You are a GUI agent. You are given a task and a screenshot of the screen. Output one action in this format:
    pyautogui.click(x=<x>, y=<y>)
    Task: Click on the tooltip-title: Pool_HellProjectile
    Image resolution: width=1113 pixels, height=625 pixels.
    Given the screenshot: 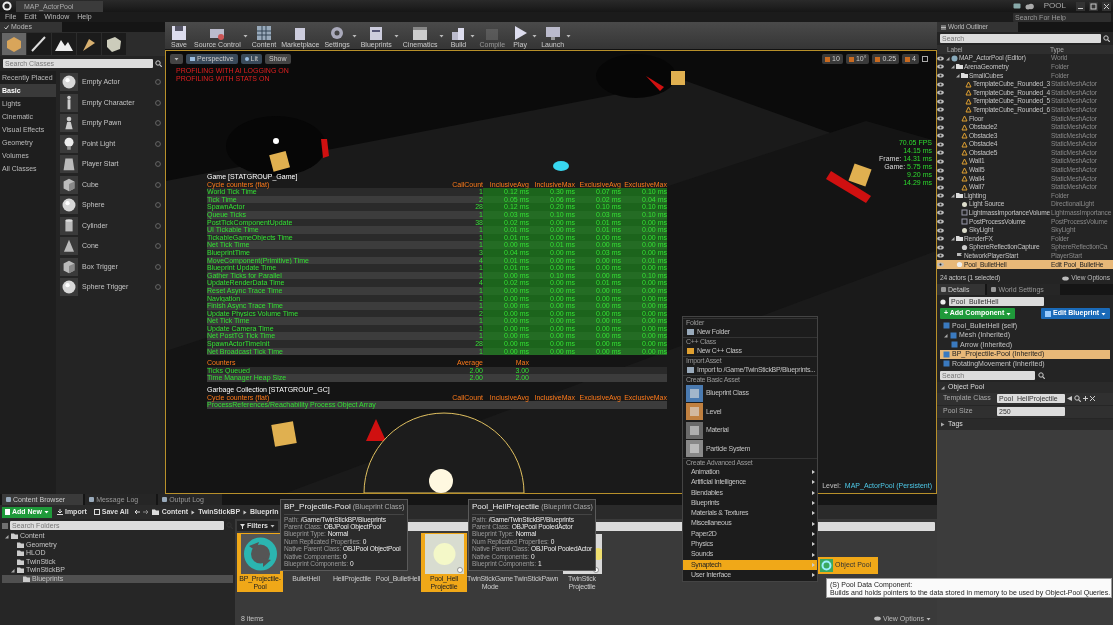 What is the action you would take?
    pyautogui.click(x=506, y=507)
    